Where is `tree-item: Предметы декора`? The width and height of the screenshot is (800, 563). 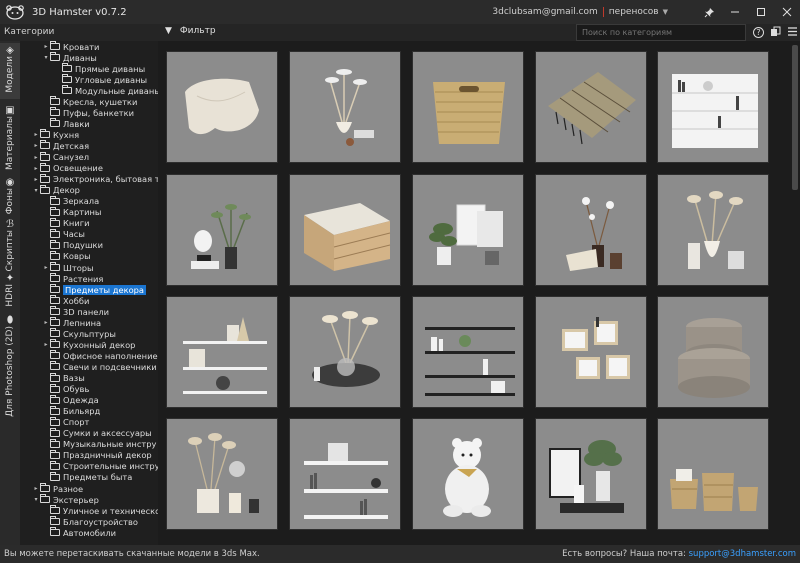 tree-item: Предметы декора is located at coordinates (94, 289).